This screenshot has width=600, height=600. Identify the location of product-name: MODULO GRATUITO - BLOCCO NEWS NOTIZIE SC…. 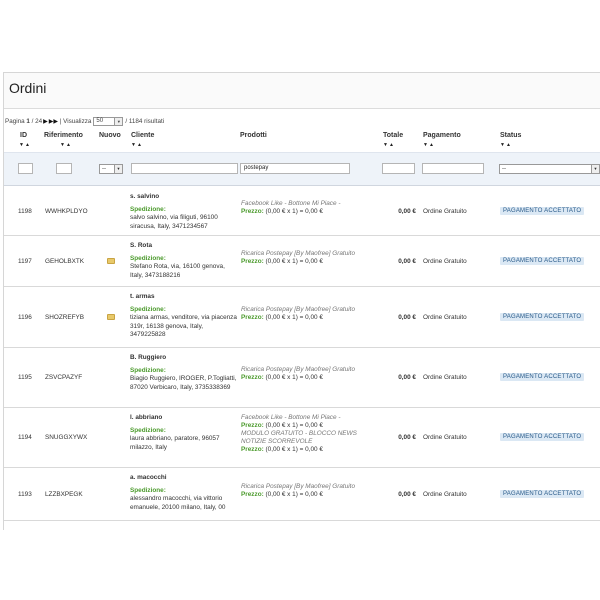
(299, 437).